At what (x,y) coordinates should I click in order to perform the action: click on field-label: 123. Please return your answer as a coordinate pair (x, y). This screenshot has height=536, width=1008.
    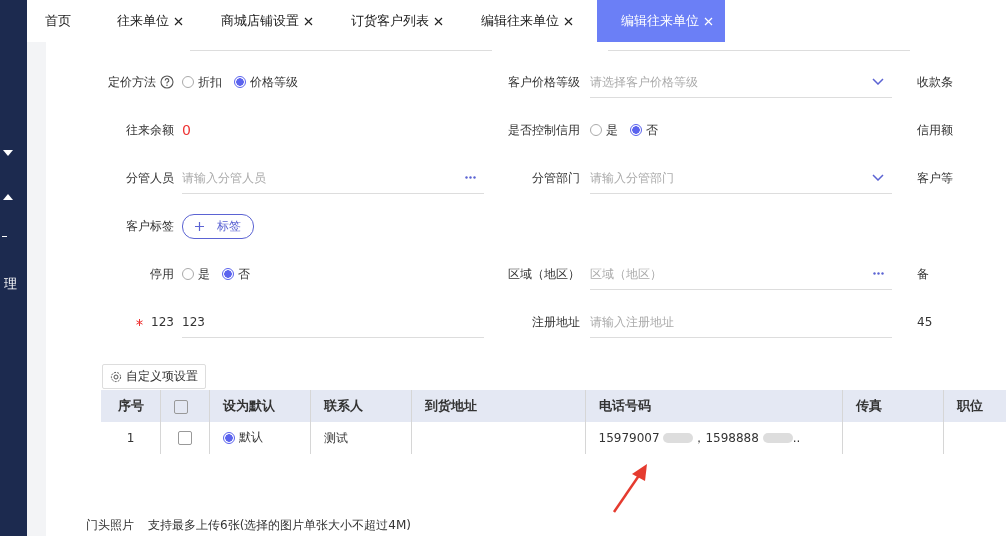
    Looking at the image, I should click on (162, 322).